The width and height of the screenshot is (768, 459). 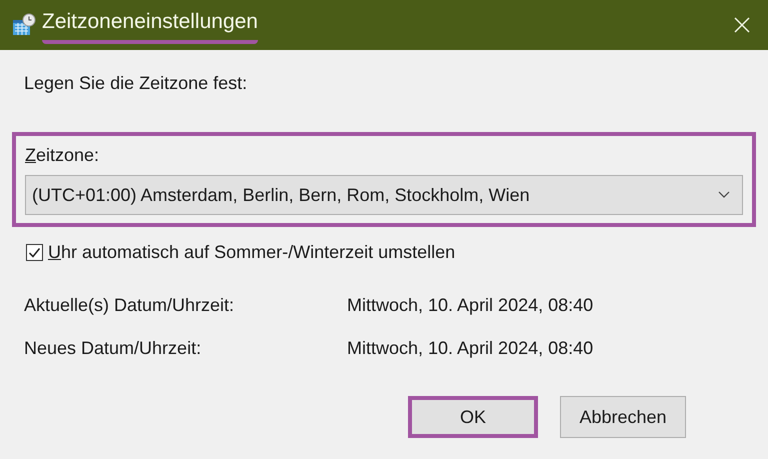 What do you see at coordinates (150, 25) in the screenshot?
I see `window-title: Zeitzoneneinstellungen` at bounding box center [150, 25].